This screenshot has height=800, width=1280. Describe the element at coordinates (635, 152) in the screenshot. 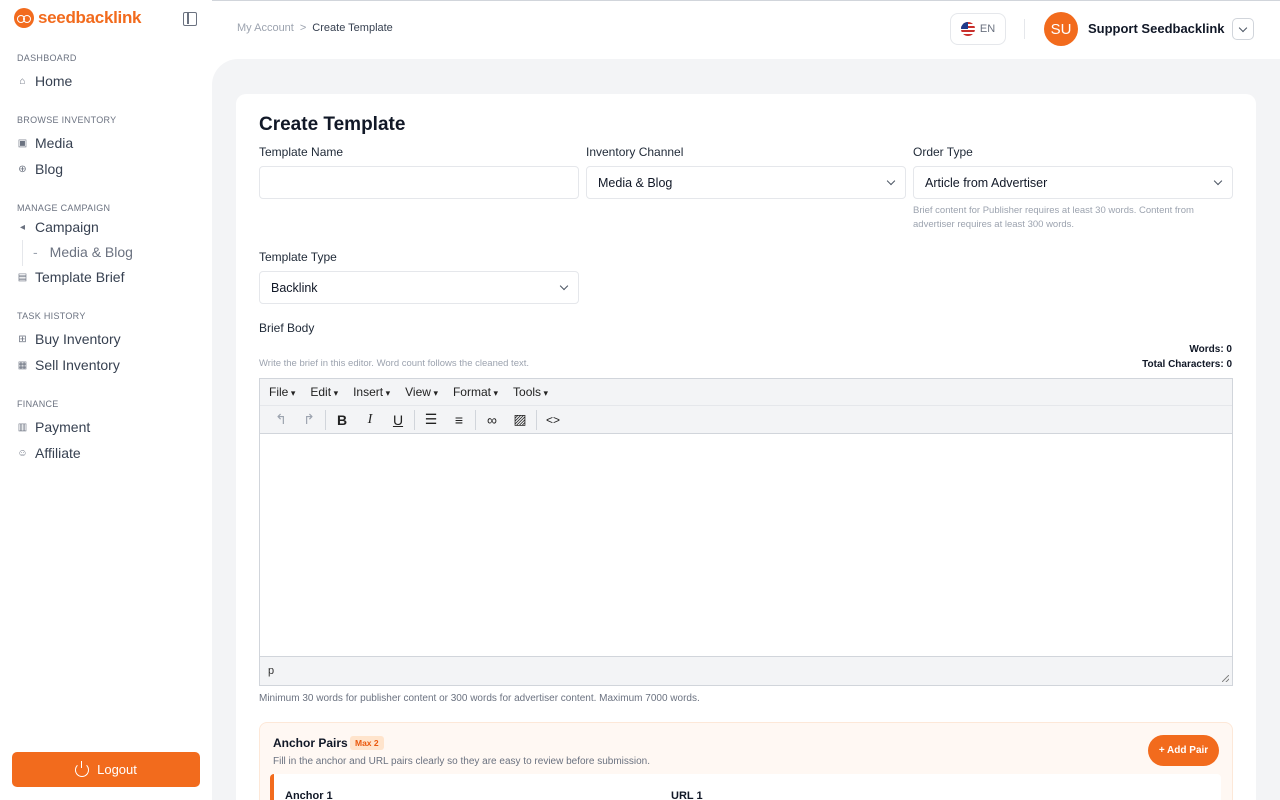

I see `inventory-channel-label: Inventory Channel` at that location.